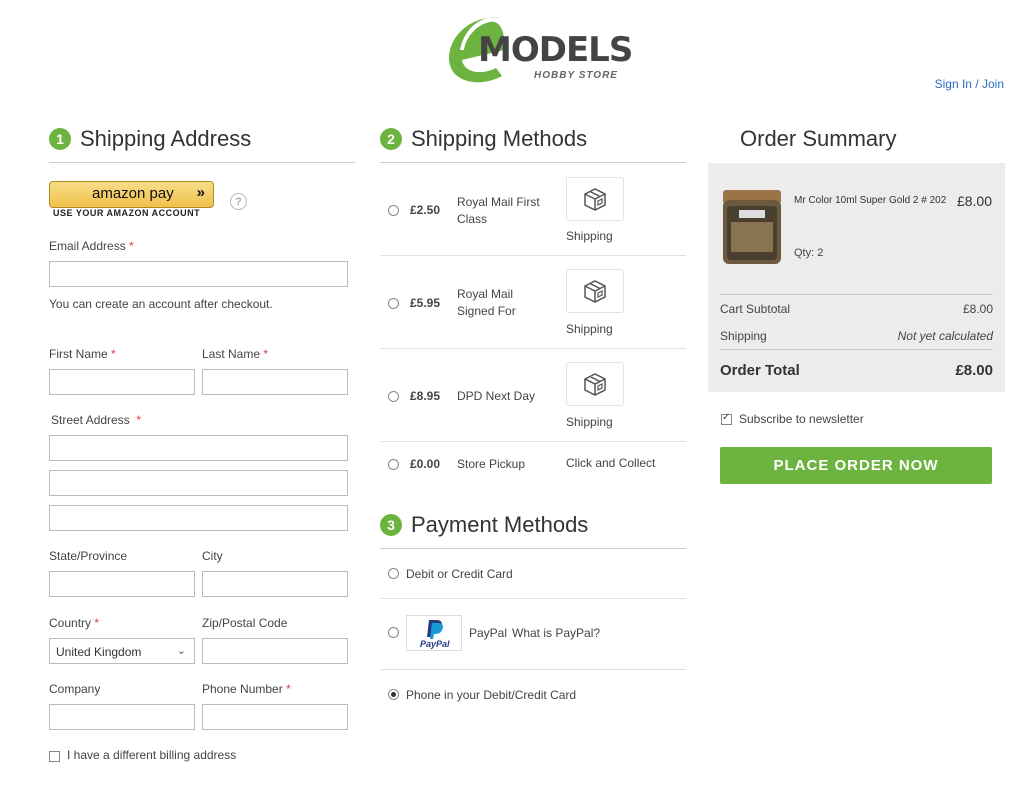  What do you see at coordinates (500, 524) in the screenshot?
I see `payment-methods-title: Payment Methods` at bounding box center [500, 524].